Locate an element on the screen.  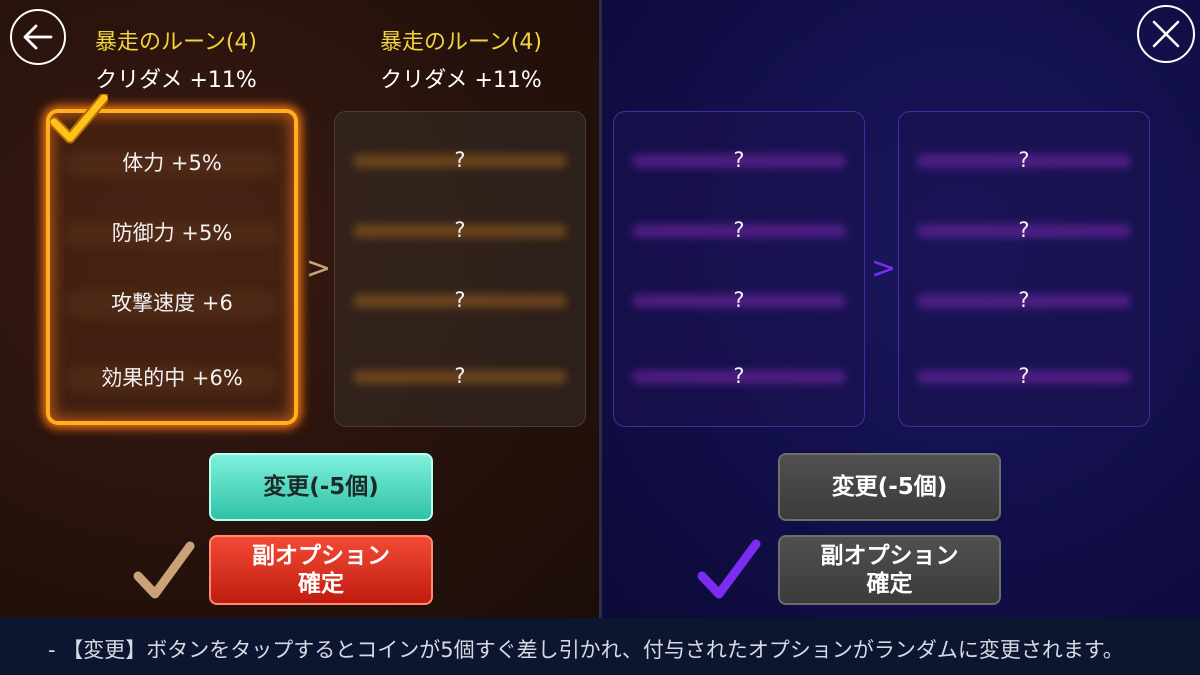
result-set-name: 暴走のルーン(4) is located at coordinates (461, 42).